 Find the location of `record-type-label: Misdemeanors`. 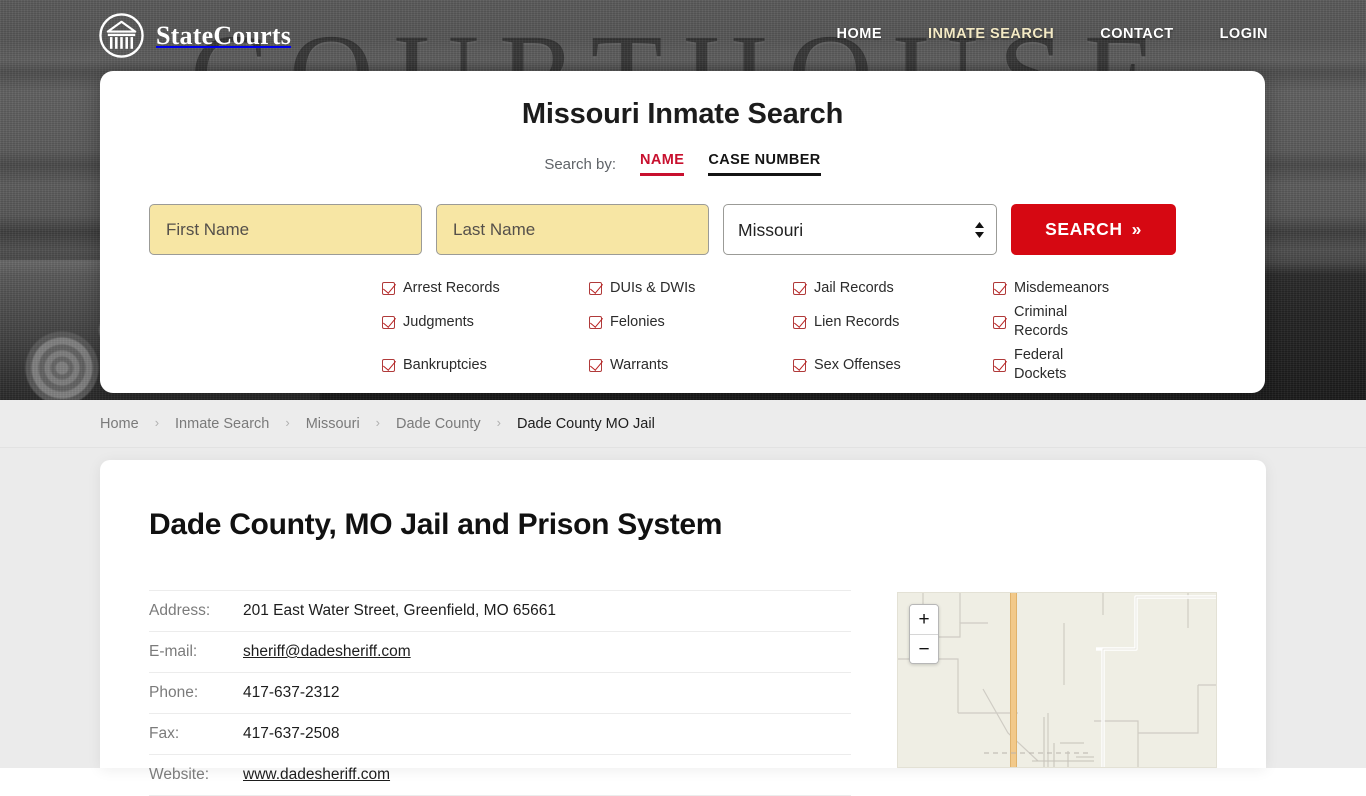

record-type-label: Misdemeanors is located at coordinates (1062, 288).